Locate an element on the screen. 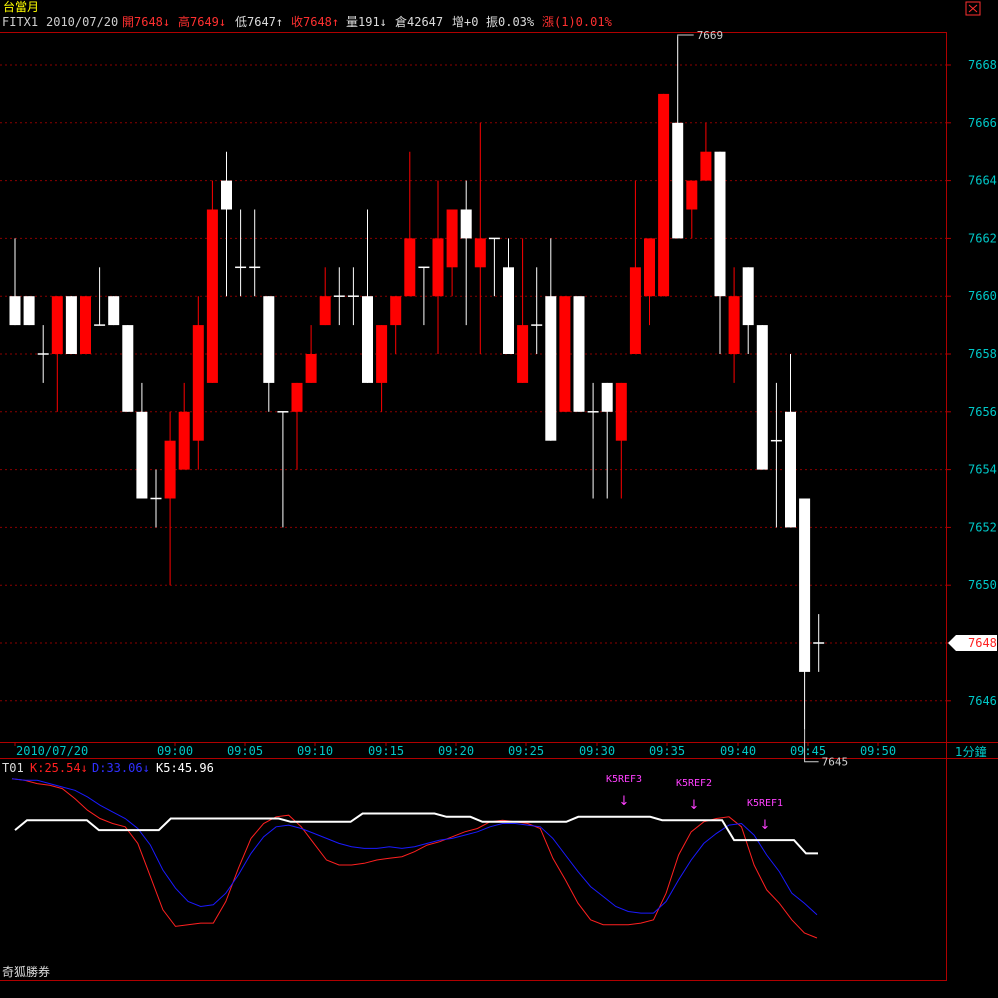 The width and height of the screenshot is (998, 998). time-axis-label: 09:00 is located at coordinates (175, 751).